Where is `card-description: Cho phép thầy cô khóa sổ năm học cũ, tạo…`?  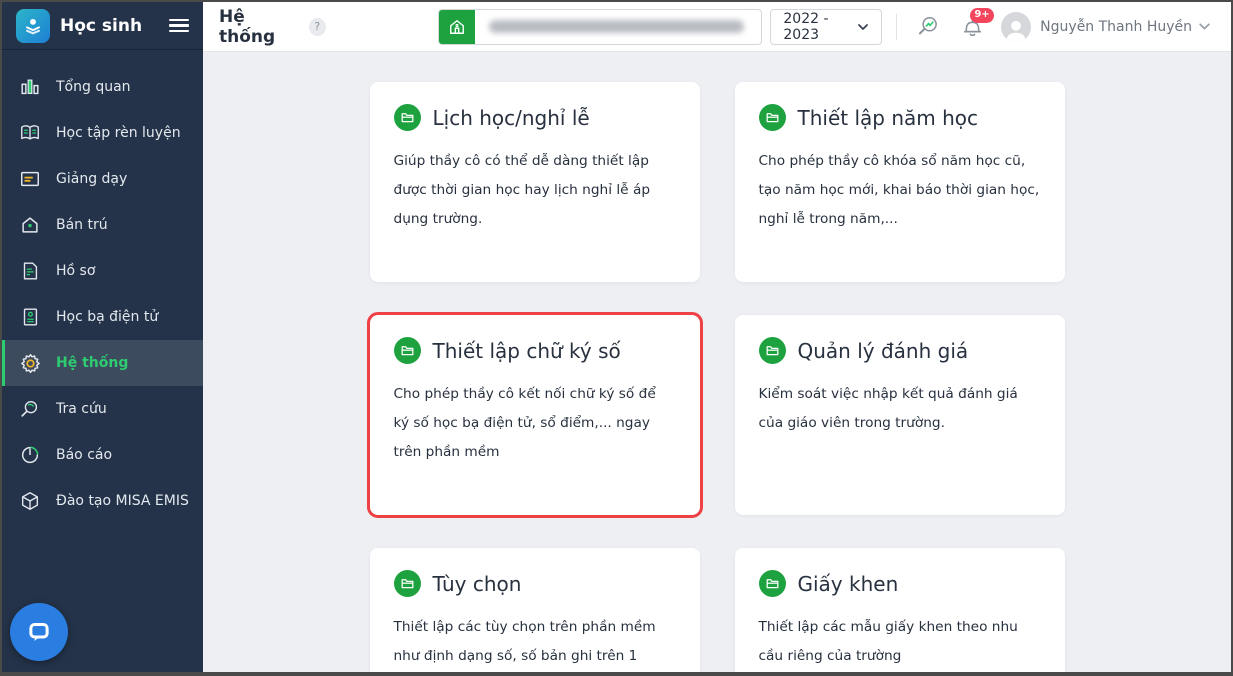 card-description: Cho phép thầy cô khóa sổ năm học cũ, tạo… is located at coordinates (899, 190).